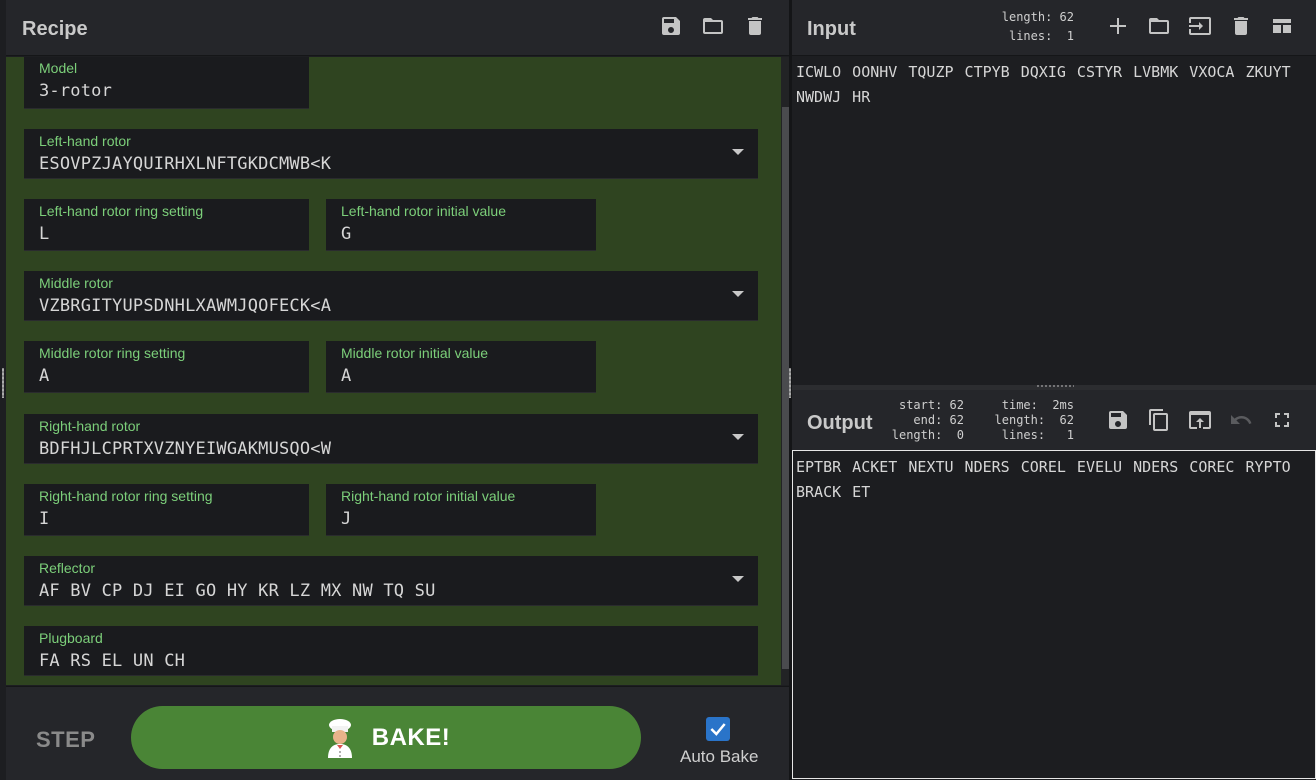 Image resolution: width=1316 pixels, height=780 pixels. What do you see at coordinates (121, 211) in the screenshot?
I see `left-ring-label: Left-hand rotor ring setting` at bounding box center [121, 211].